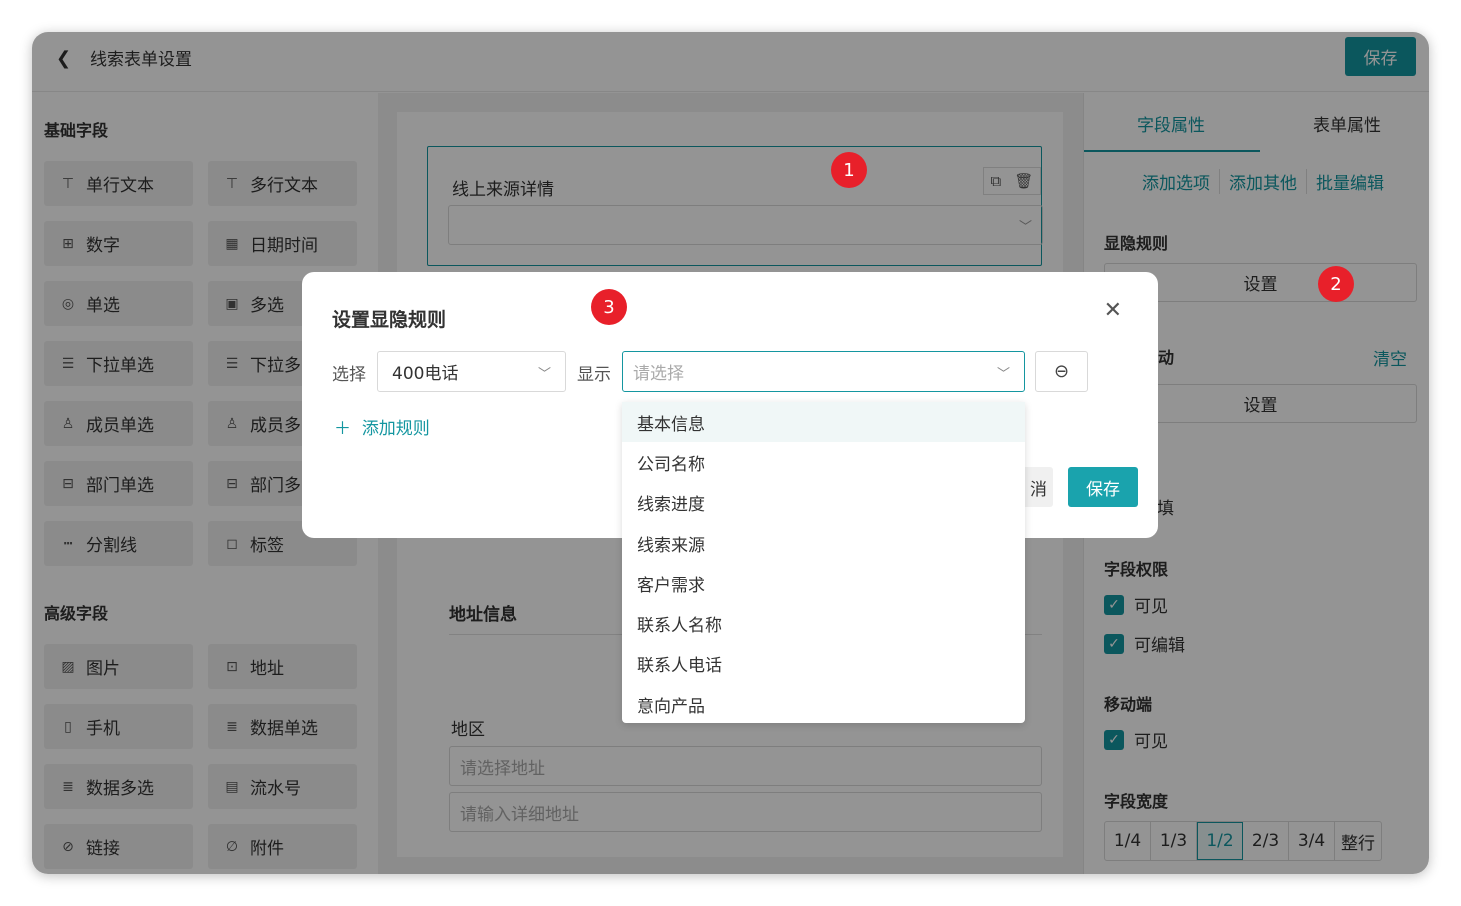  I want to click on dialog-save-button: 保存, so click(1103, 487).